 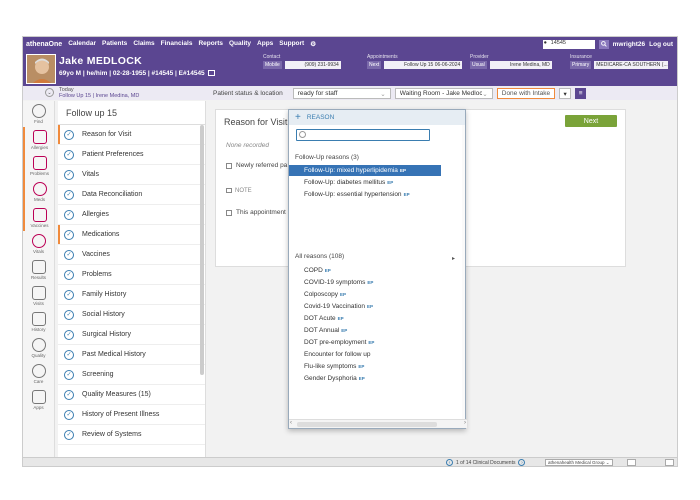 I want to click on option-dot-pre-employment: DOT pre-employment EP, so click(x=365, y=342).